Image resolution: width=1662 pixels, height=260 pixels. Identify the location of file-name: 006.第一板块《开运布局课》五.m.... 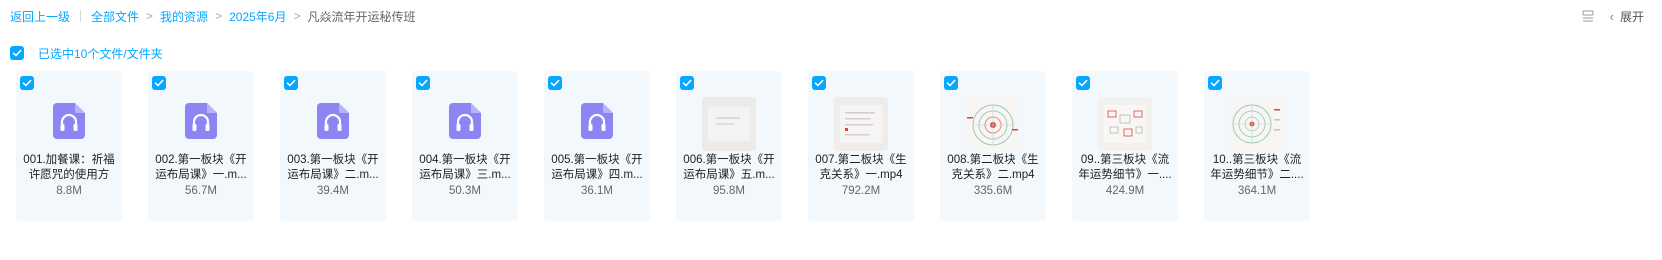
(729, 168).